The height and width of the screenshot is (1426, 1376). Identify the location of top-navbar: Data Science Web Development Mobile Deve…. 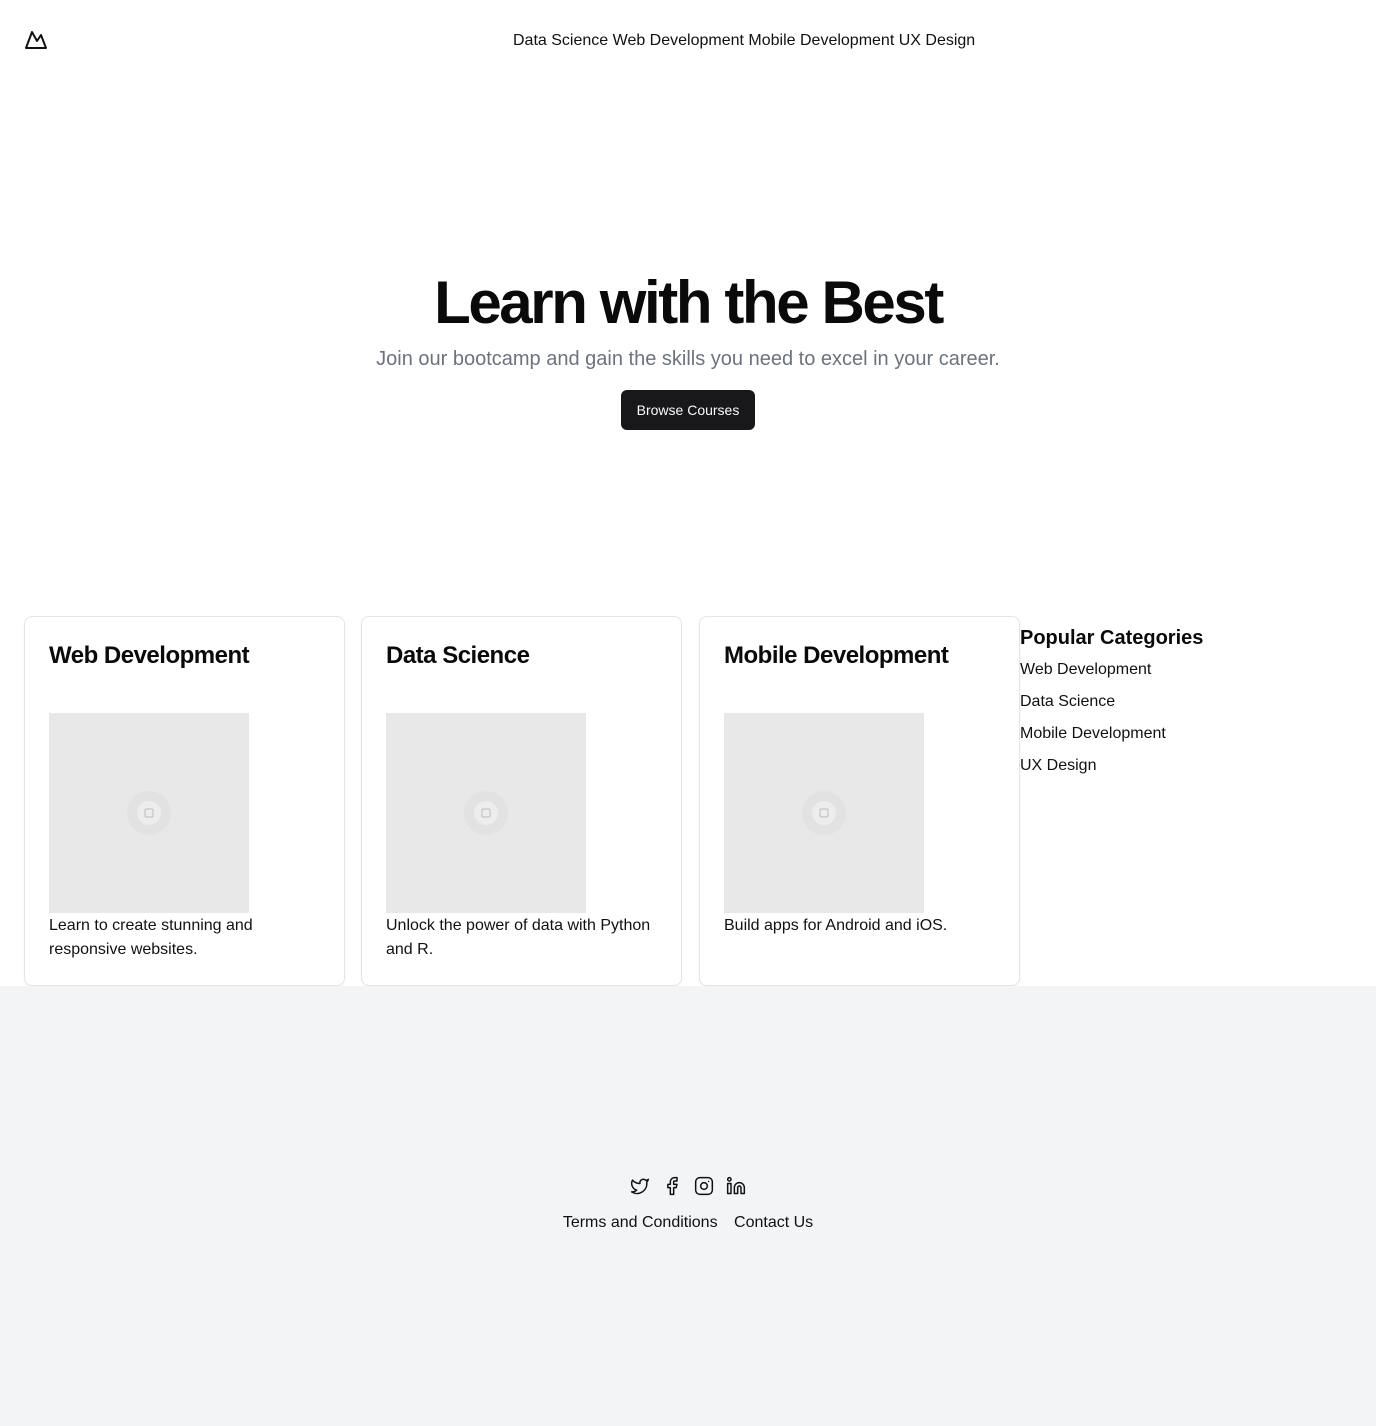
(688, 40).